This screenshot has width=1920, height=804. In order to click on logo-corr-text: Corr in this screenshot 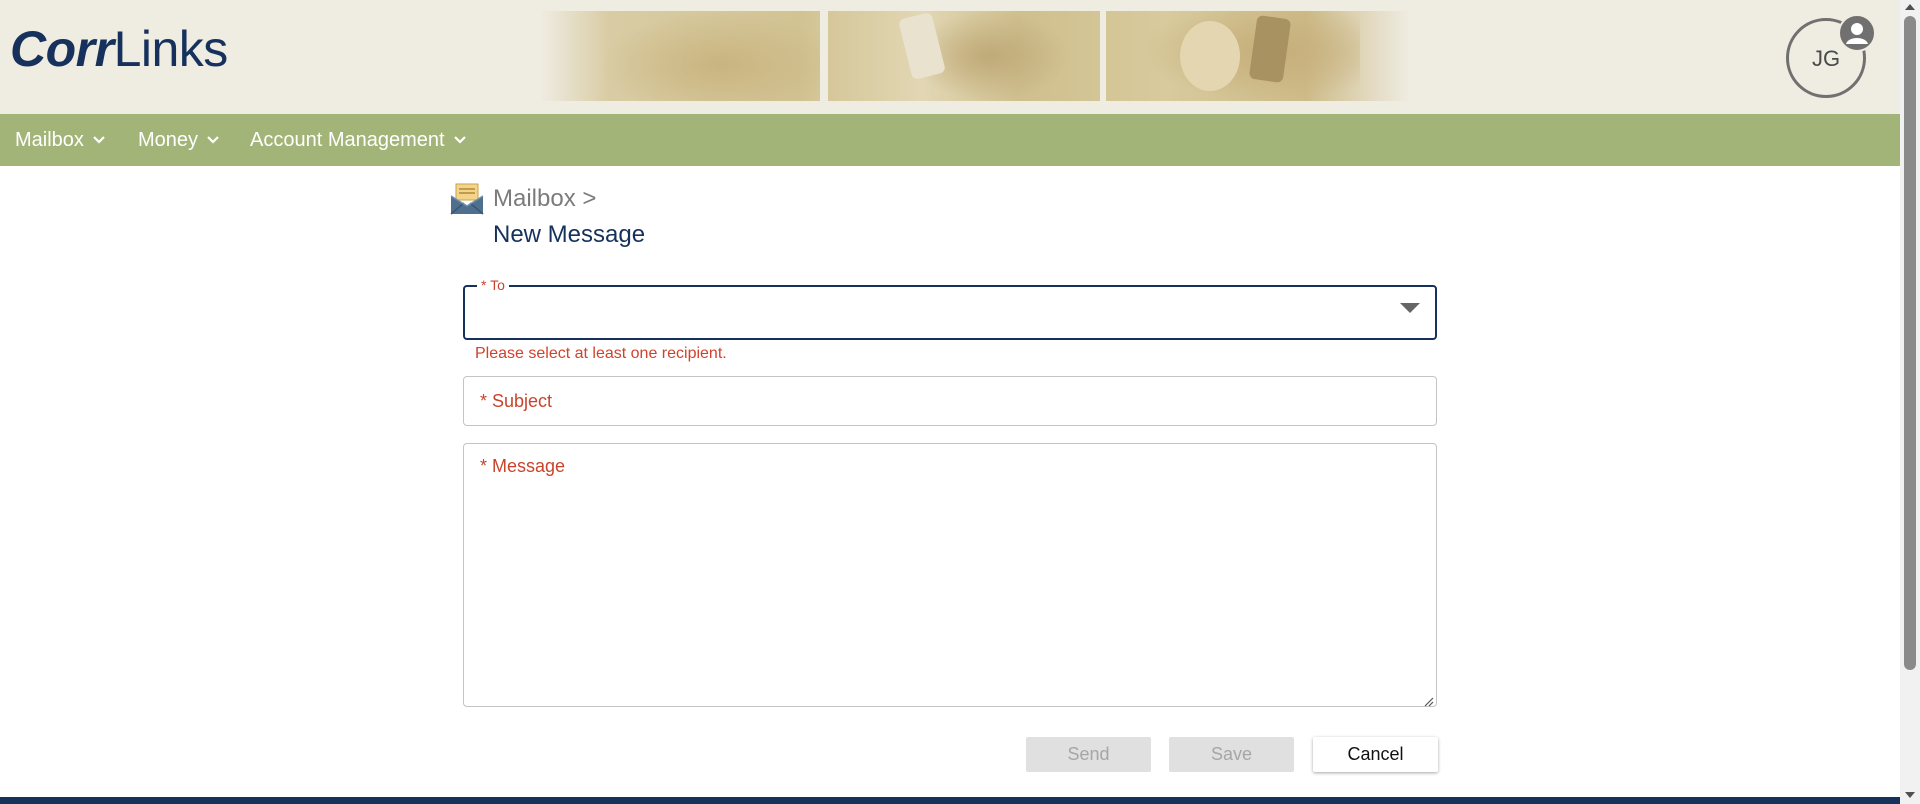, I will do `click(62, 49)`.